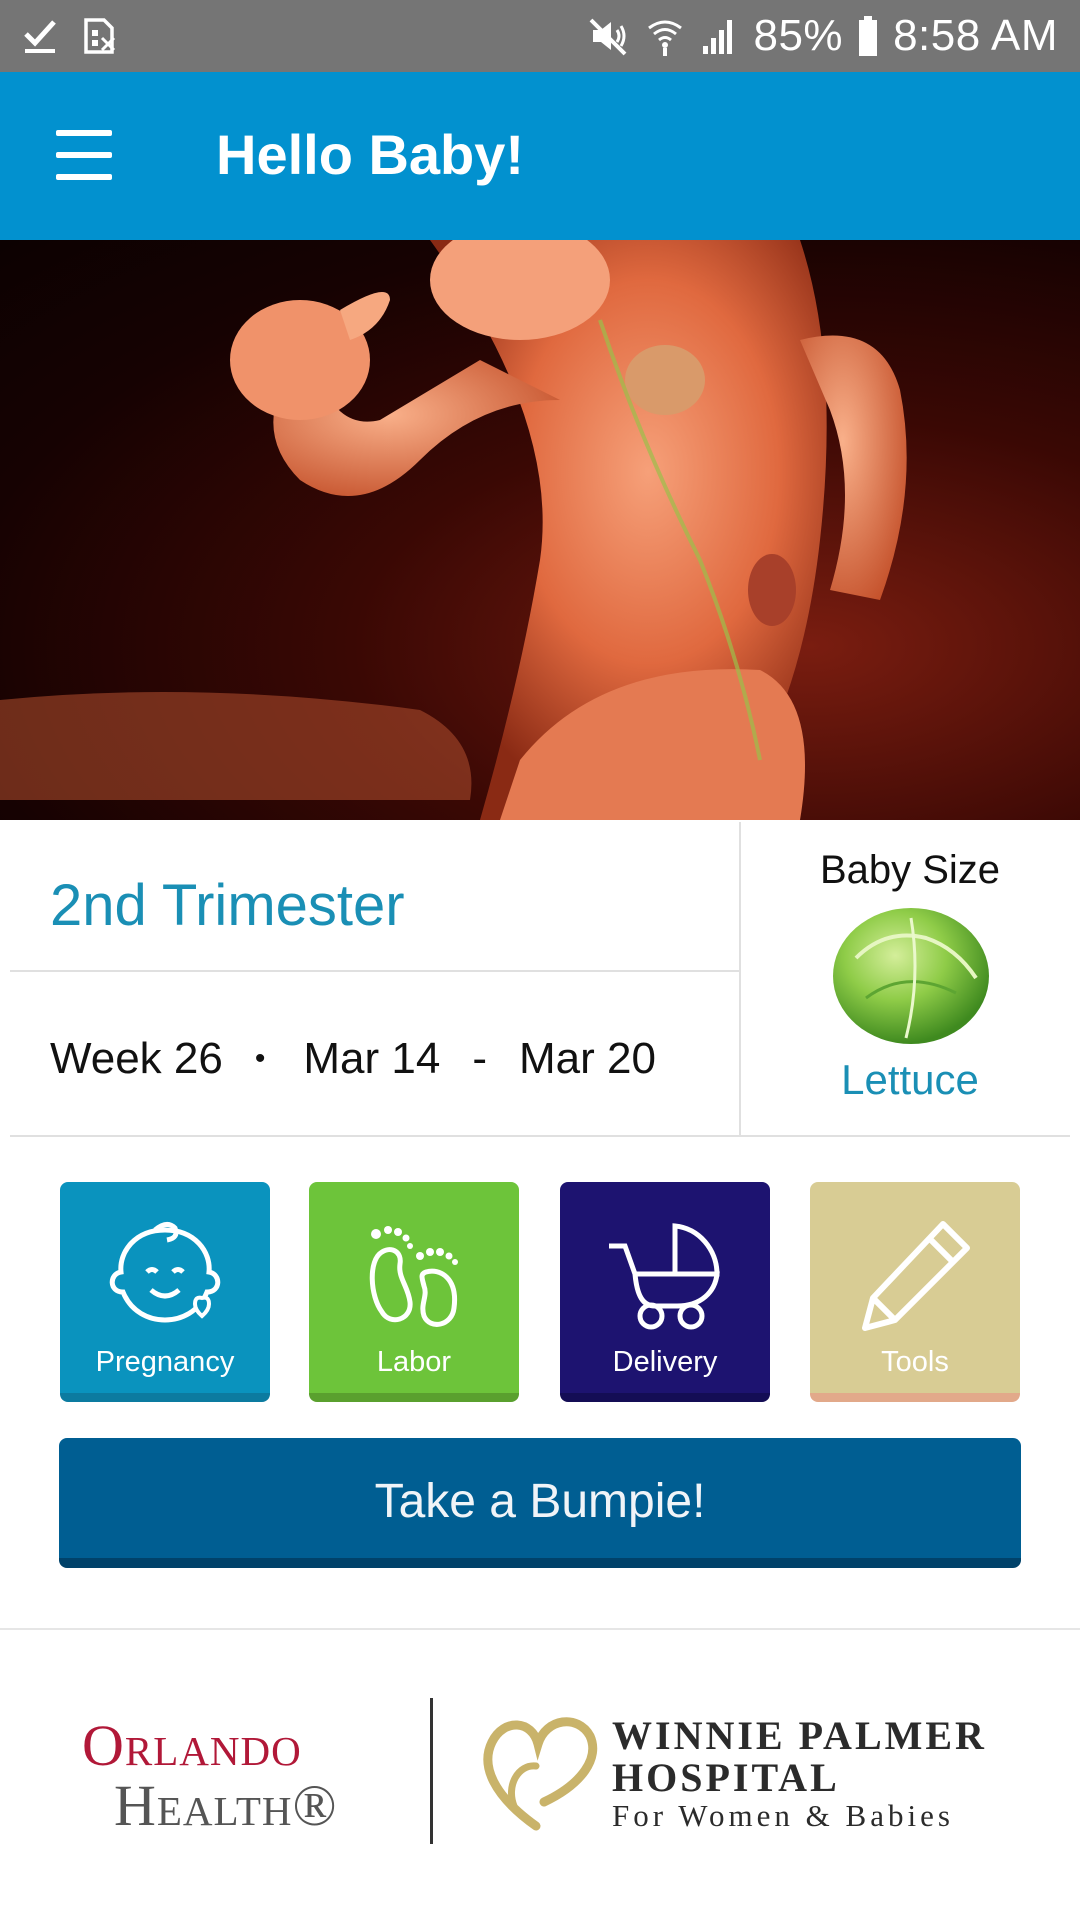 The height and width of the screenshot is (1920, 1080). I want to click on baby-face-icon, so click(165, 1272).